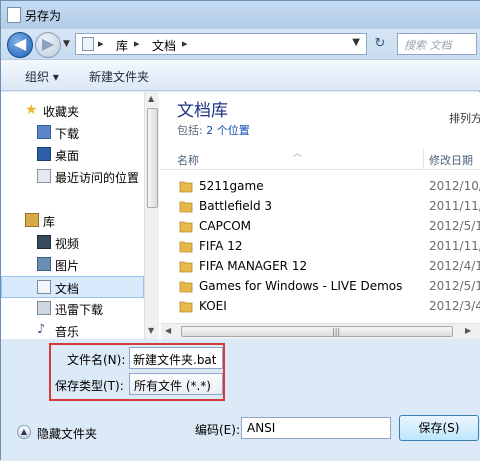  Describe the element at coordinates (164, 45) in the screenshot. I see `breadcrumb-documents: 文档` at that location.